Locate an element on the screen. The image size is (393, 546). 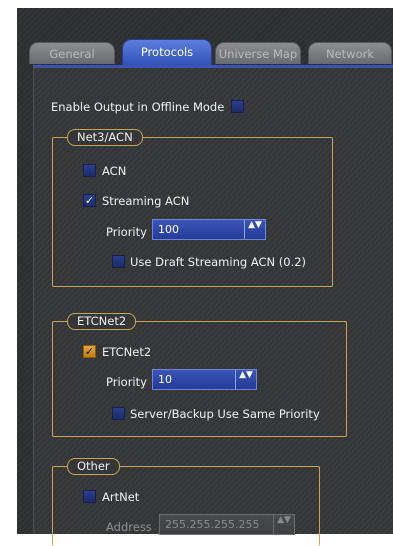
etcnet2-priority-spinbox: 10 ▲▼ is located at coordinates (204, 379).